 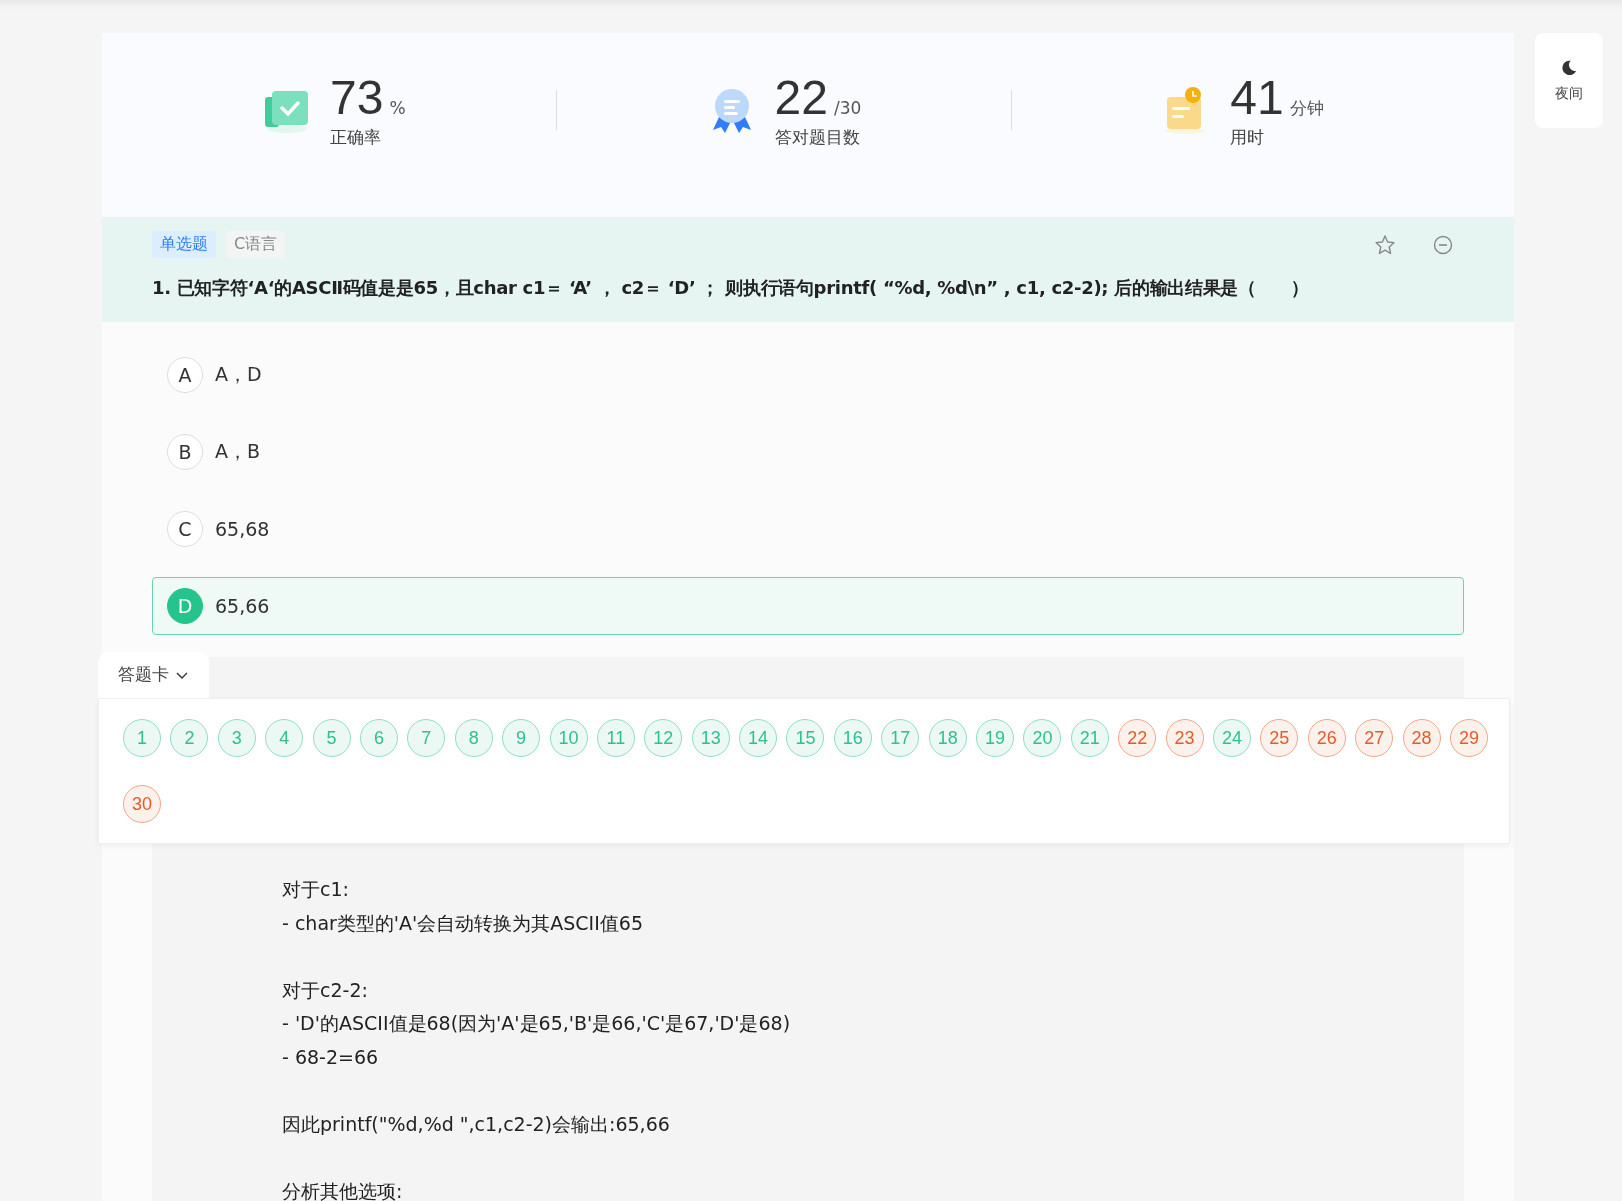 I want to click on subject-tag: C语言, so click(x=256, y=244).